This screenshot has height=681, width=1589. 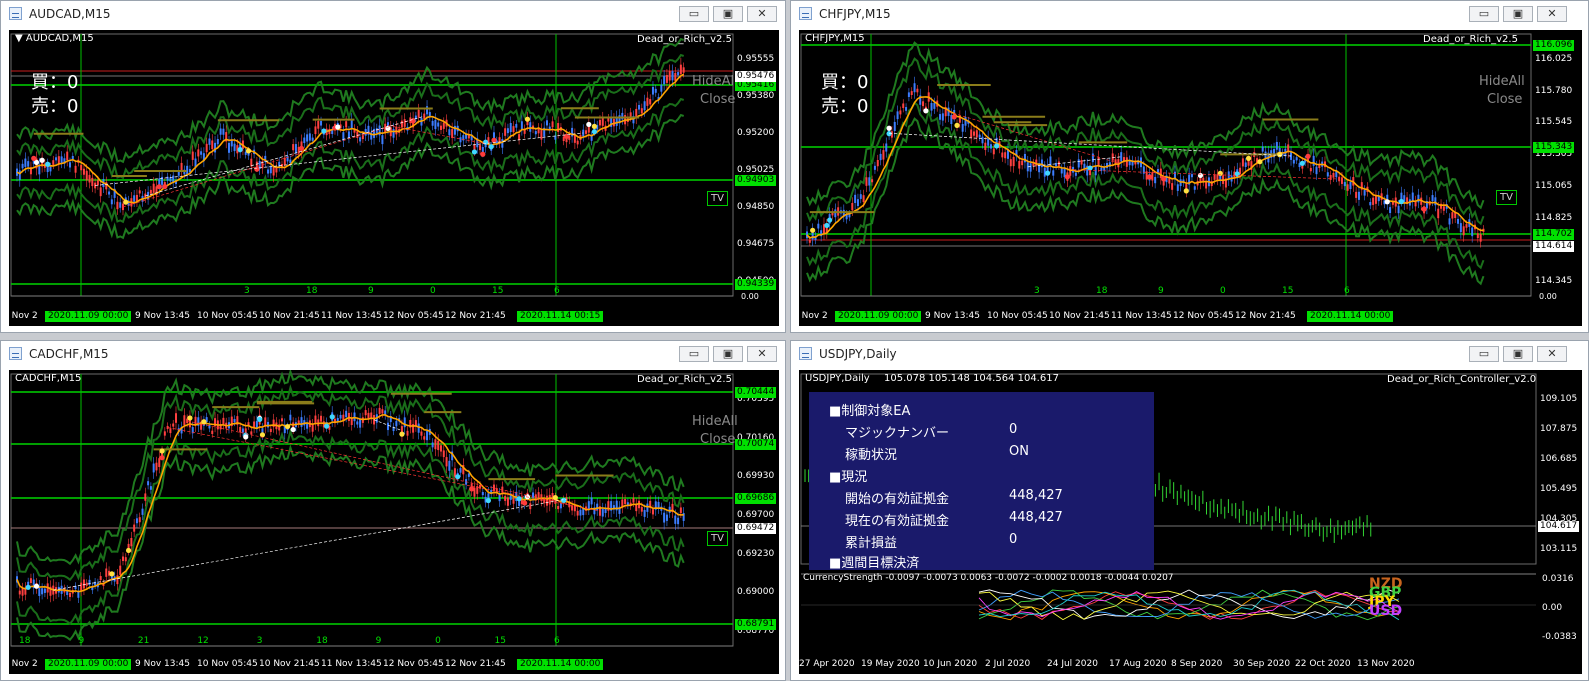 What do you see at coordinates (393, 14) in the screenshot?
I see `titlebar: AUDCAD,M15 ▭ ▣ ✕` at bounding box center [393, 14].